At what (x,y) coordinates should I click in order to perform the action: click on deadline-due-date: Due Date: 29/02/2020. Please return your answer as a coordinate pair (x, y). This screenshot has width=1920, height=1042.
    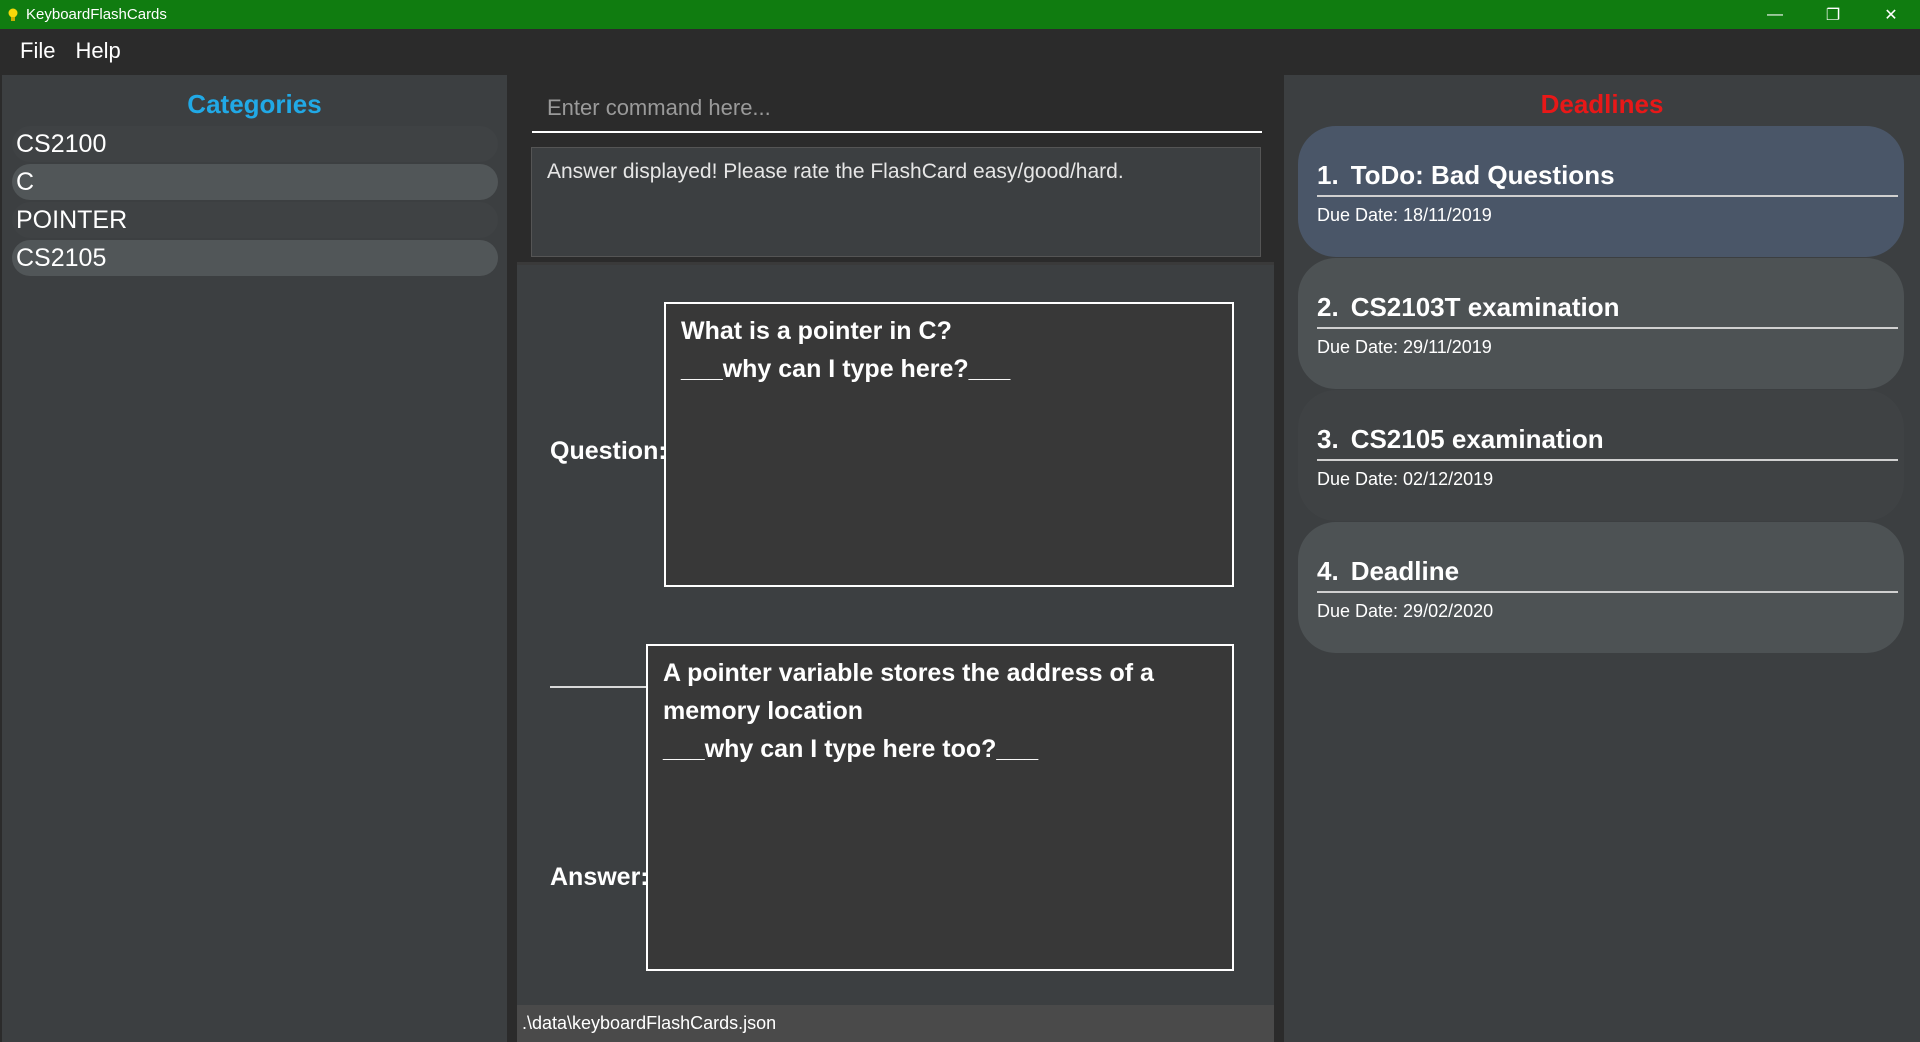
    Looking at the image, I should click on (1405, 611).